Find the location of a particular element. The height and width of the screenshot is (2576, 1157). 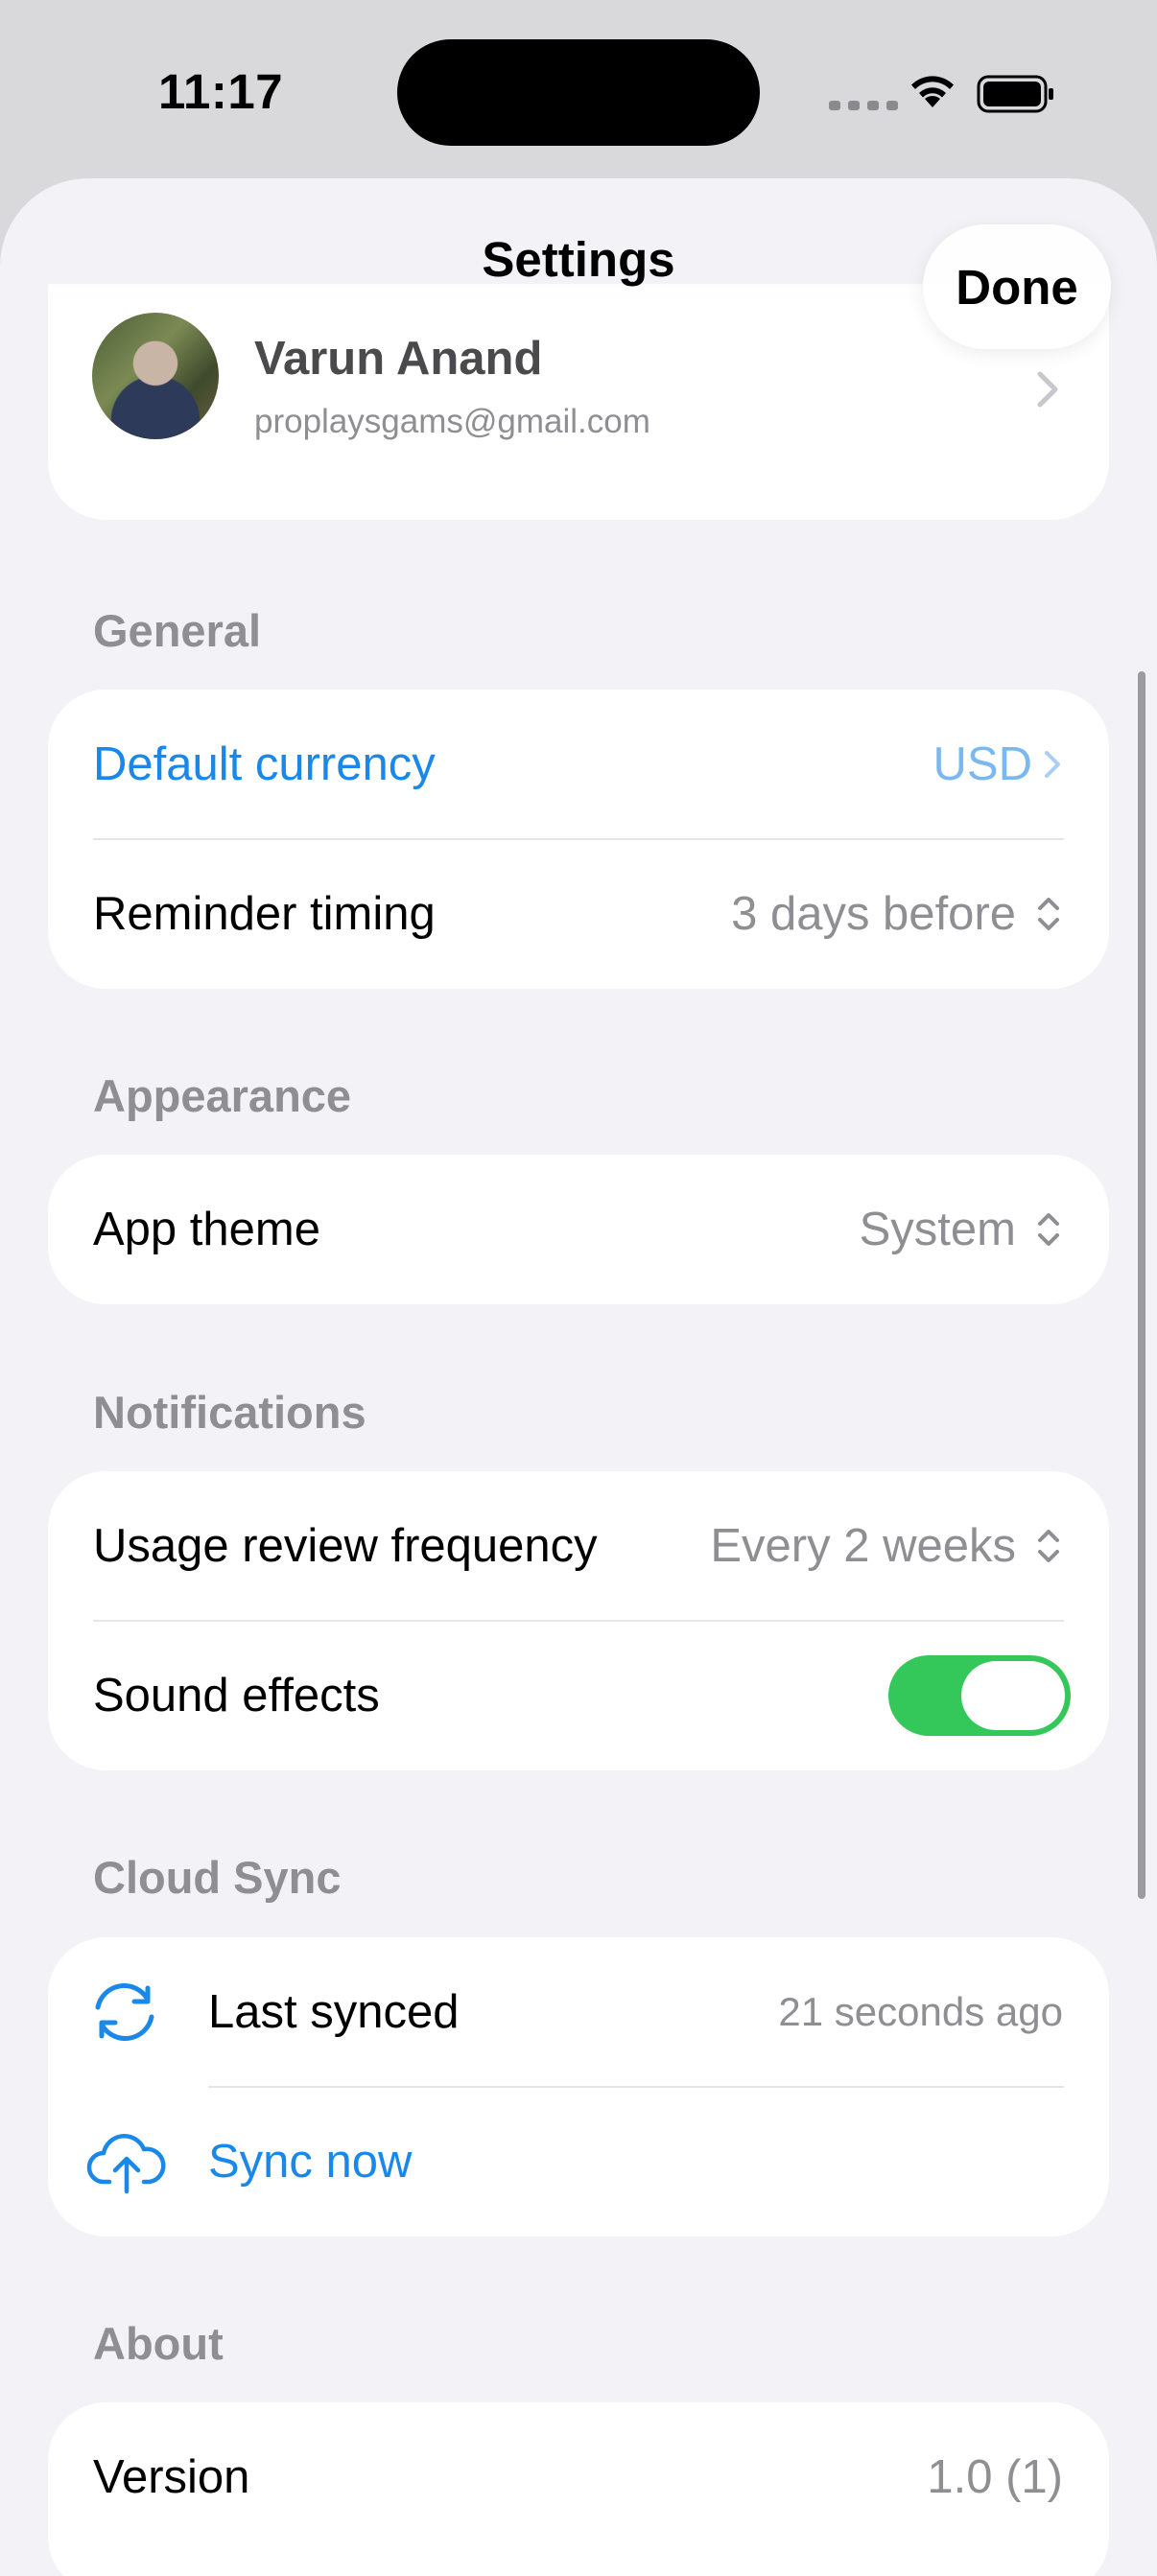

cloud-sync-card: Last synced 21 seconds ago Sync now is located at coordinates (578, 2086).